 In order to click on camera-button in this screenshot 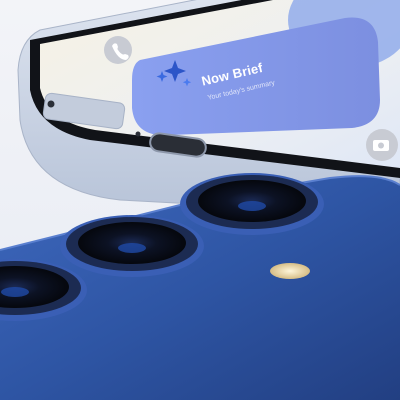, I will do `click(382, 145)`.